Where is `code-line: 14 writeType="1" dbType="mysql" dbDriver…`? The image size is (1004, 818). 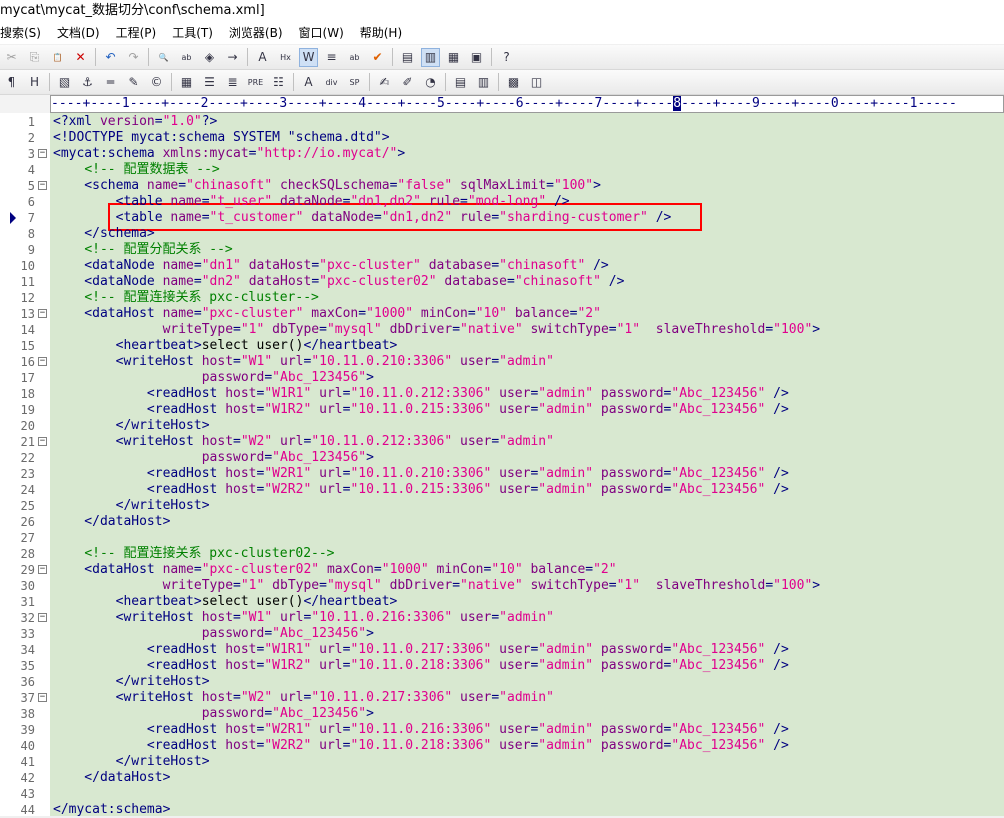 code-line: 14 writeType="1" dbType="mysql" dbDriver… is located at coordinates (502, 330).